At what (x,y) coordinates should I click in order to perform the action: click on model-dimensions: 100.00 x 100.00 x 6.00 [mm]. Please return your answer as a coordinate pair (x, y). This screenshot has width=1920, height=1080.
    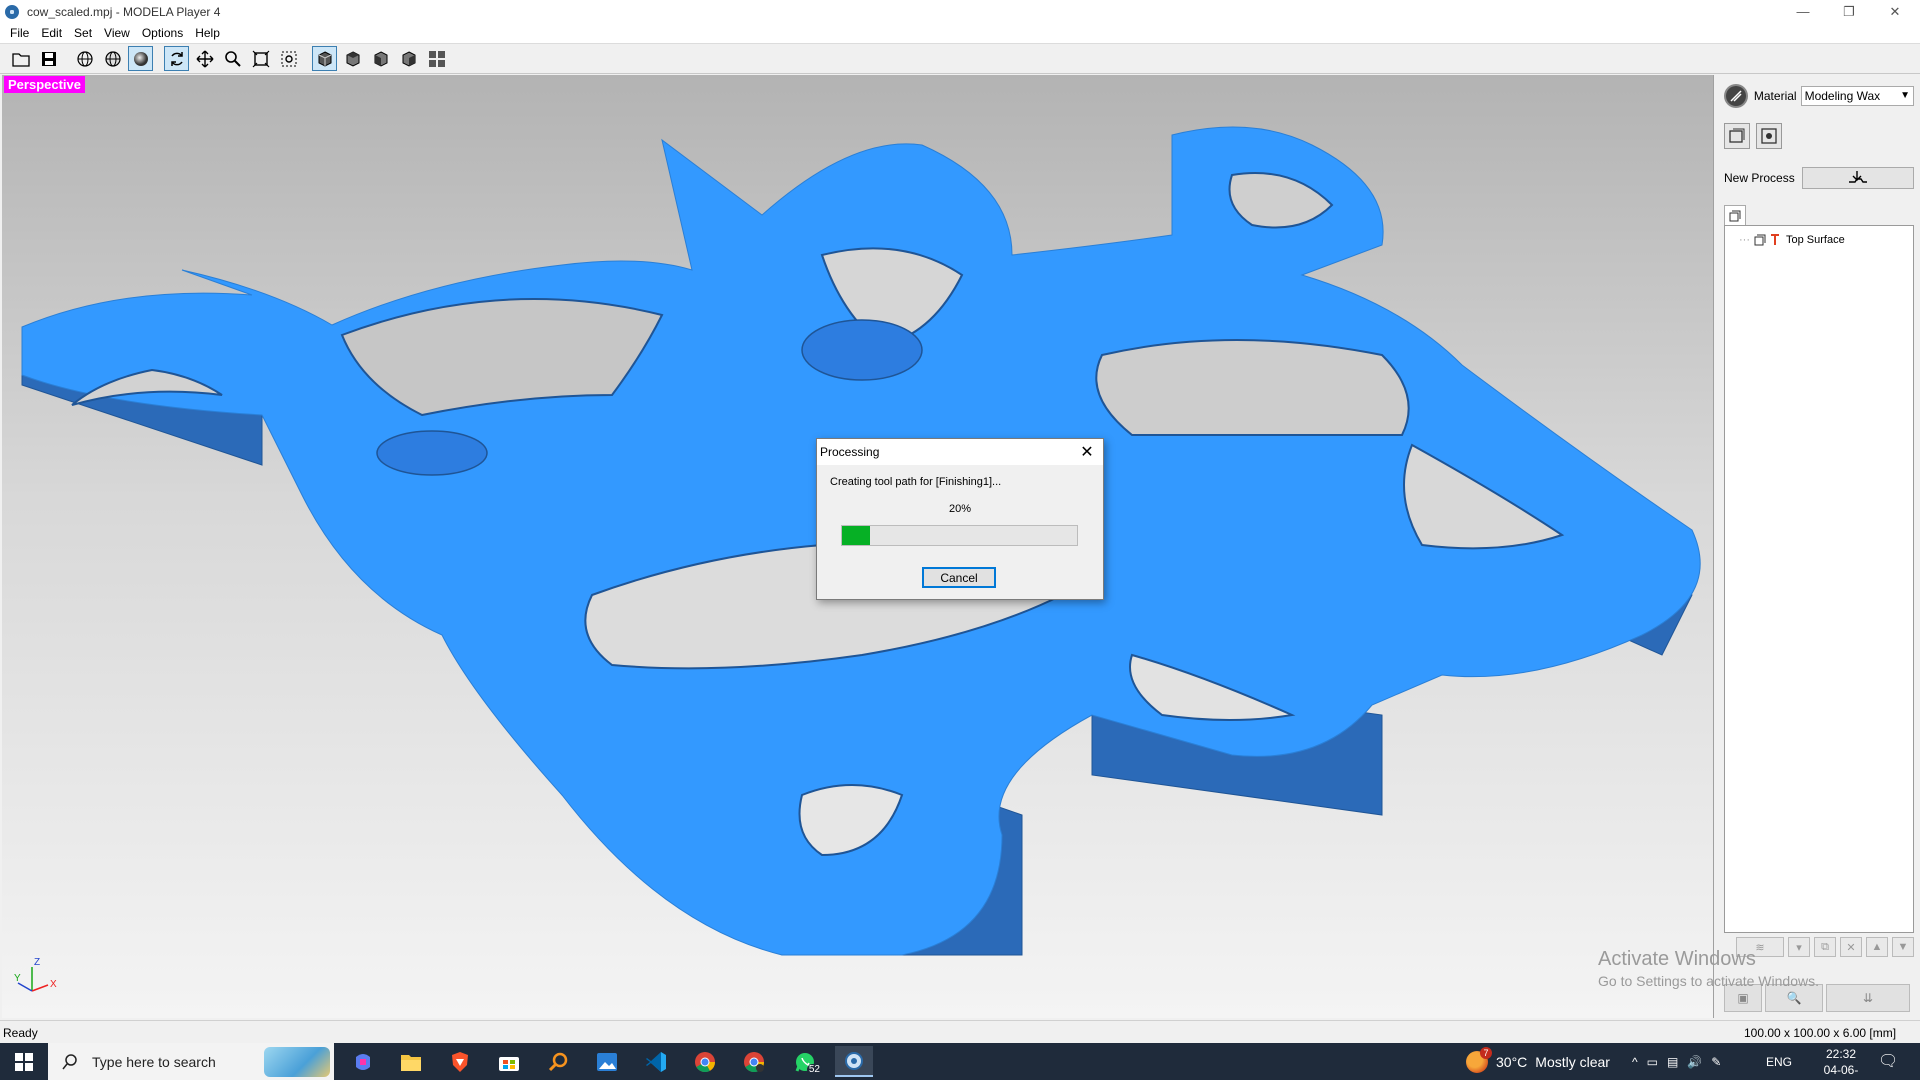
    Looking at the image, I should click on (1820, 1033).